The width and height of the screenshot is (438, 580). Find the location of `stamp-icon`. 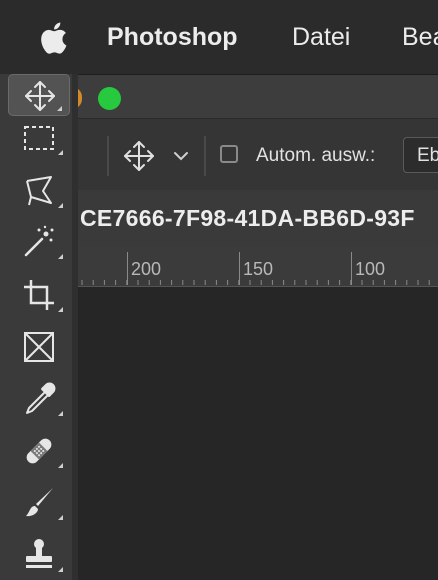

stamp-icon is located at coordinates (39, 553).